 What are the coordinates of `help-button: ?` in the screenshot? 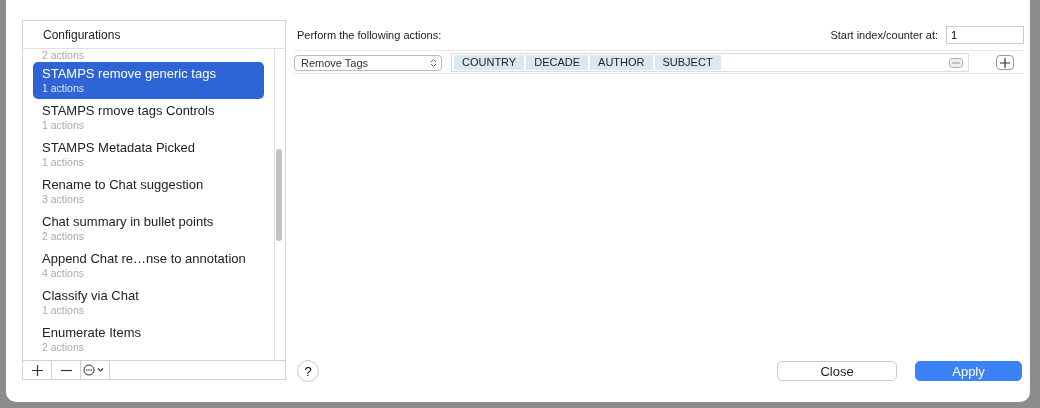 It's located at (308, 371).